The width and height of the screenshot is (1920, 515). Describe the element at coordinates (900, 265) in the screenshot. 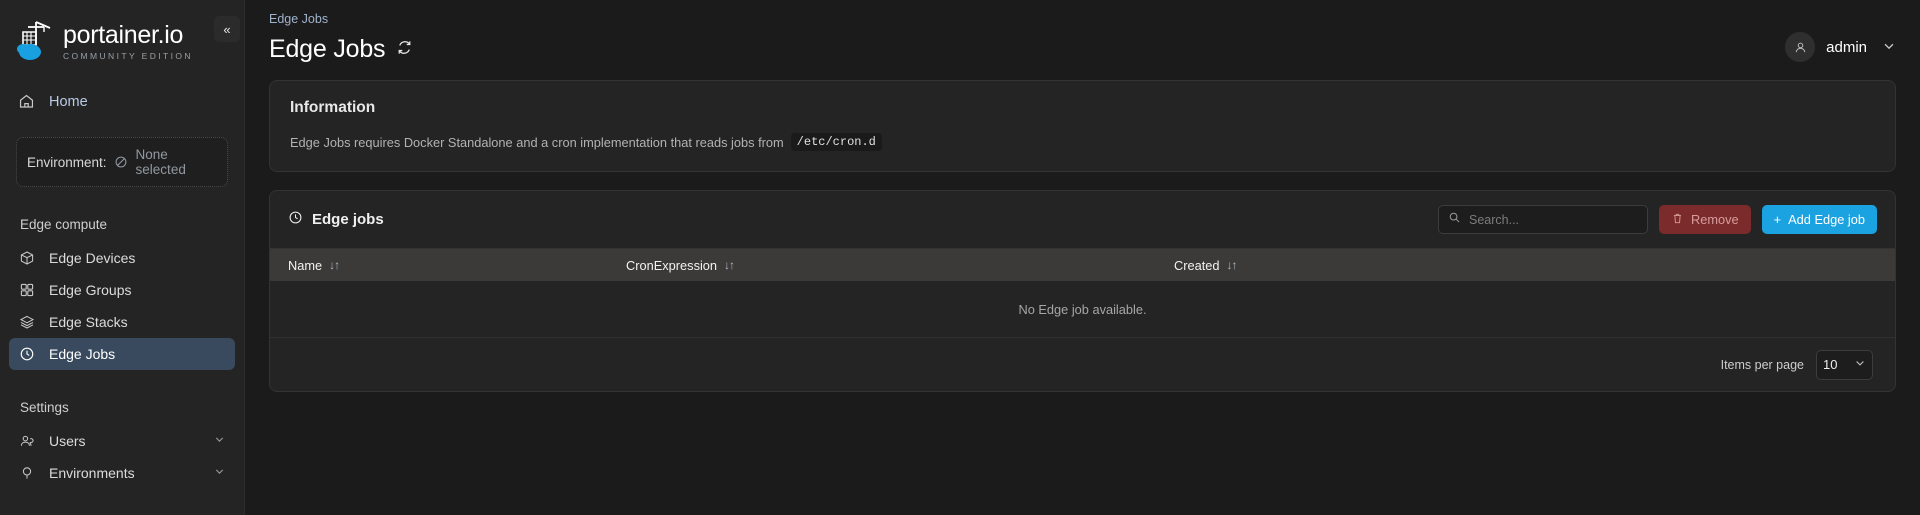

I see `column-header-cronexpression: CronExpression ↓↑` at that location.